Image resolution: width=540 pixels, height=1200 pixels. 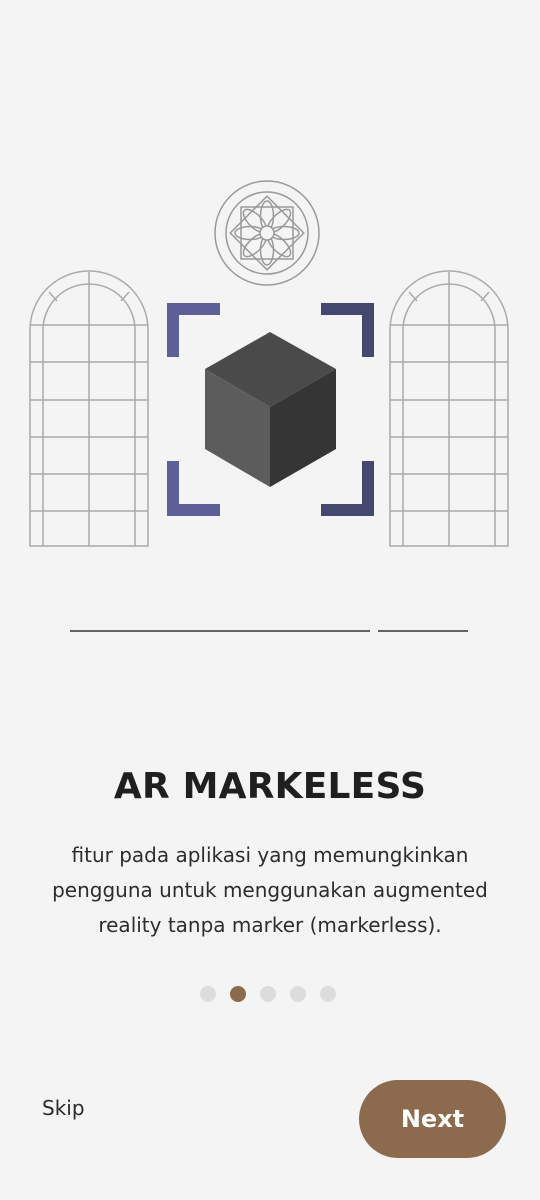 I want to click on pagination-dots, so click(x=268, y=994).